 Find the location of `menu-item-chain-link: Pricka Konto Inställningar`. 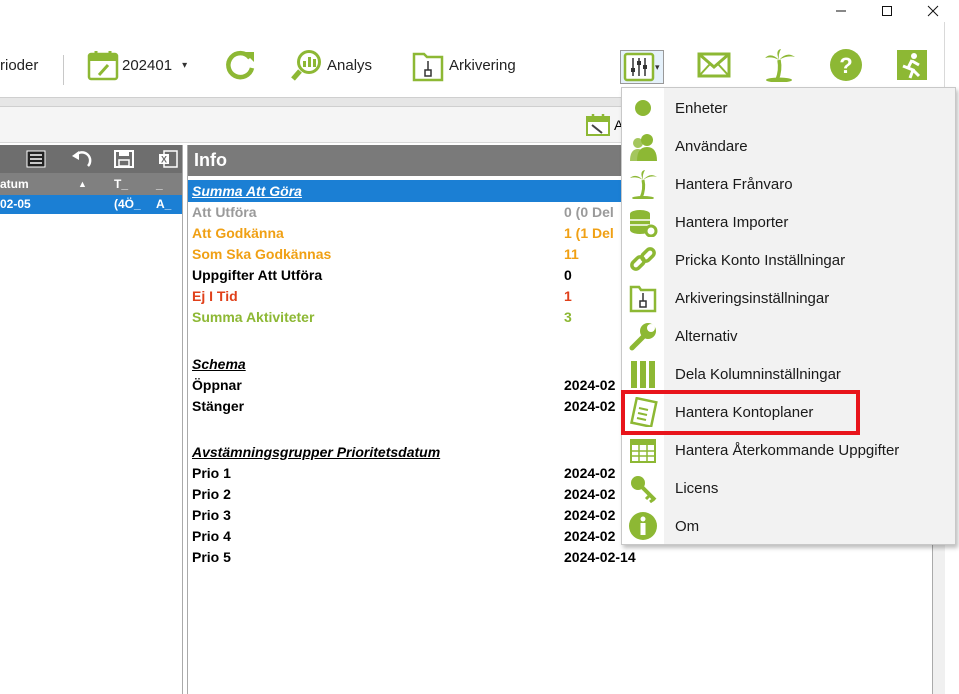

menu-item-chain-link: Pricka Konto Inställningar is located at coordinates (788, 260).